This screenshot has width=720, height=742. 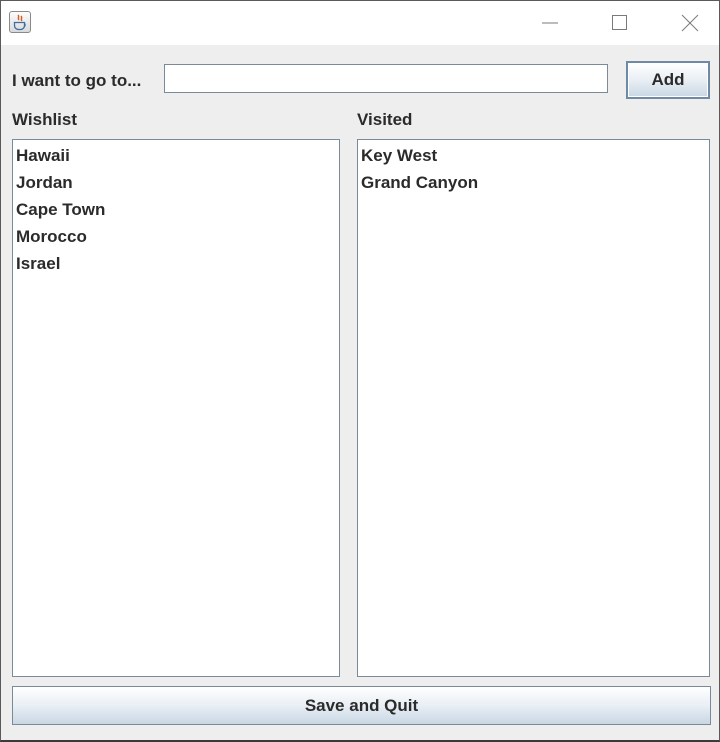 I want to click on wishlist-item: Israel, so click(x=176, y=265).